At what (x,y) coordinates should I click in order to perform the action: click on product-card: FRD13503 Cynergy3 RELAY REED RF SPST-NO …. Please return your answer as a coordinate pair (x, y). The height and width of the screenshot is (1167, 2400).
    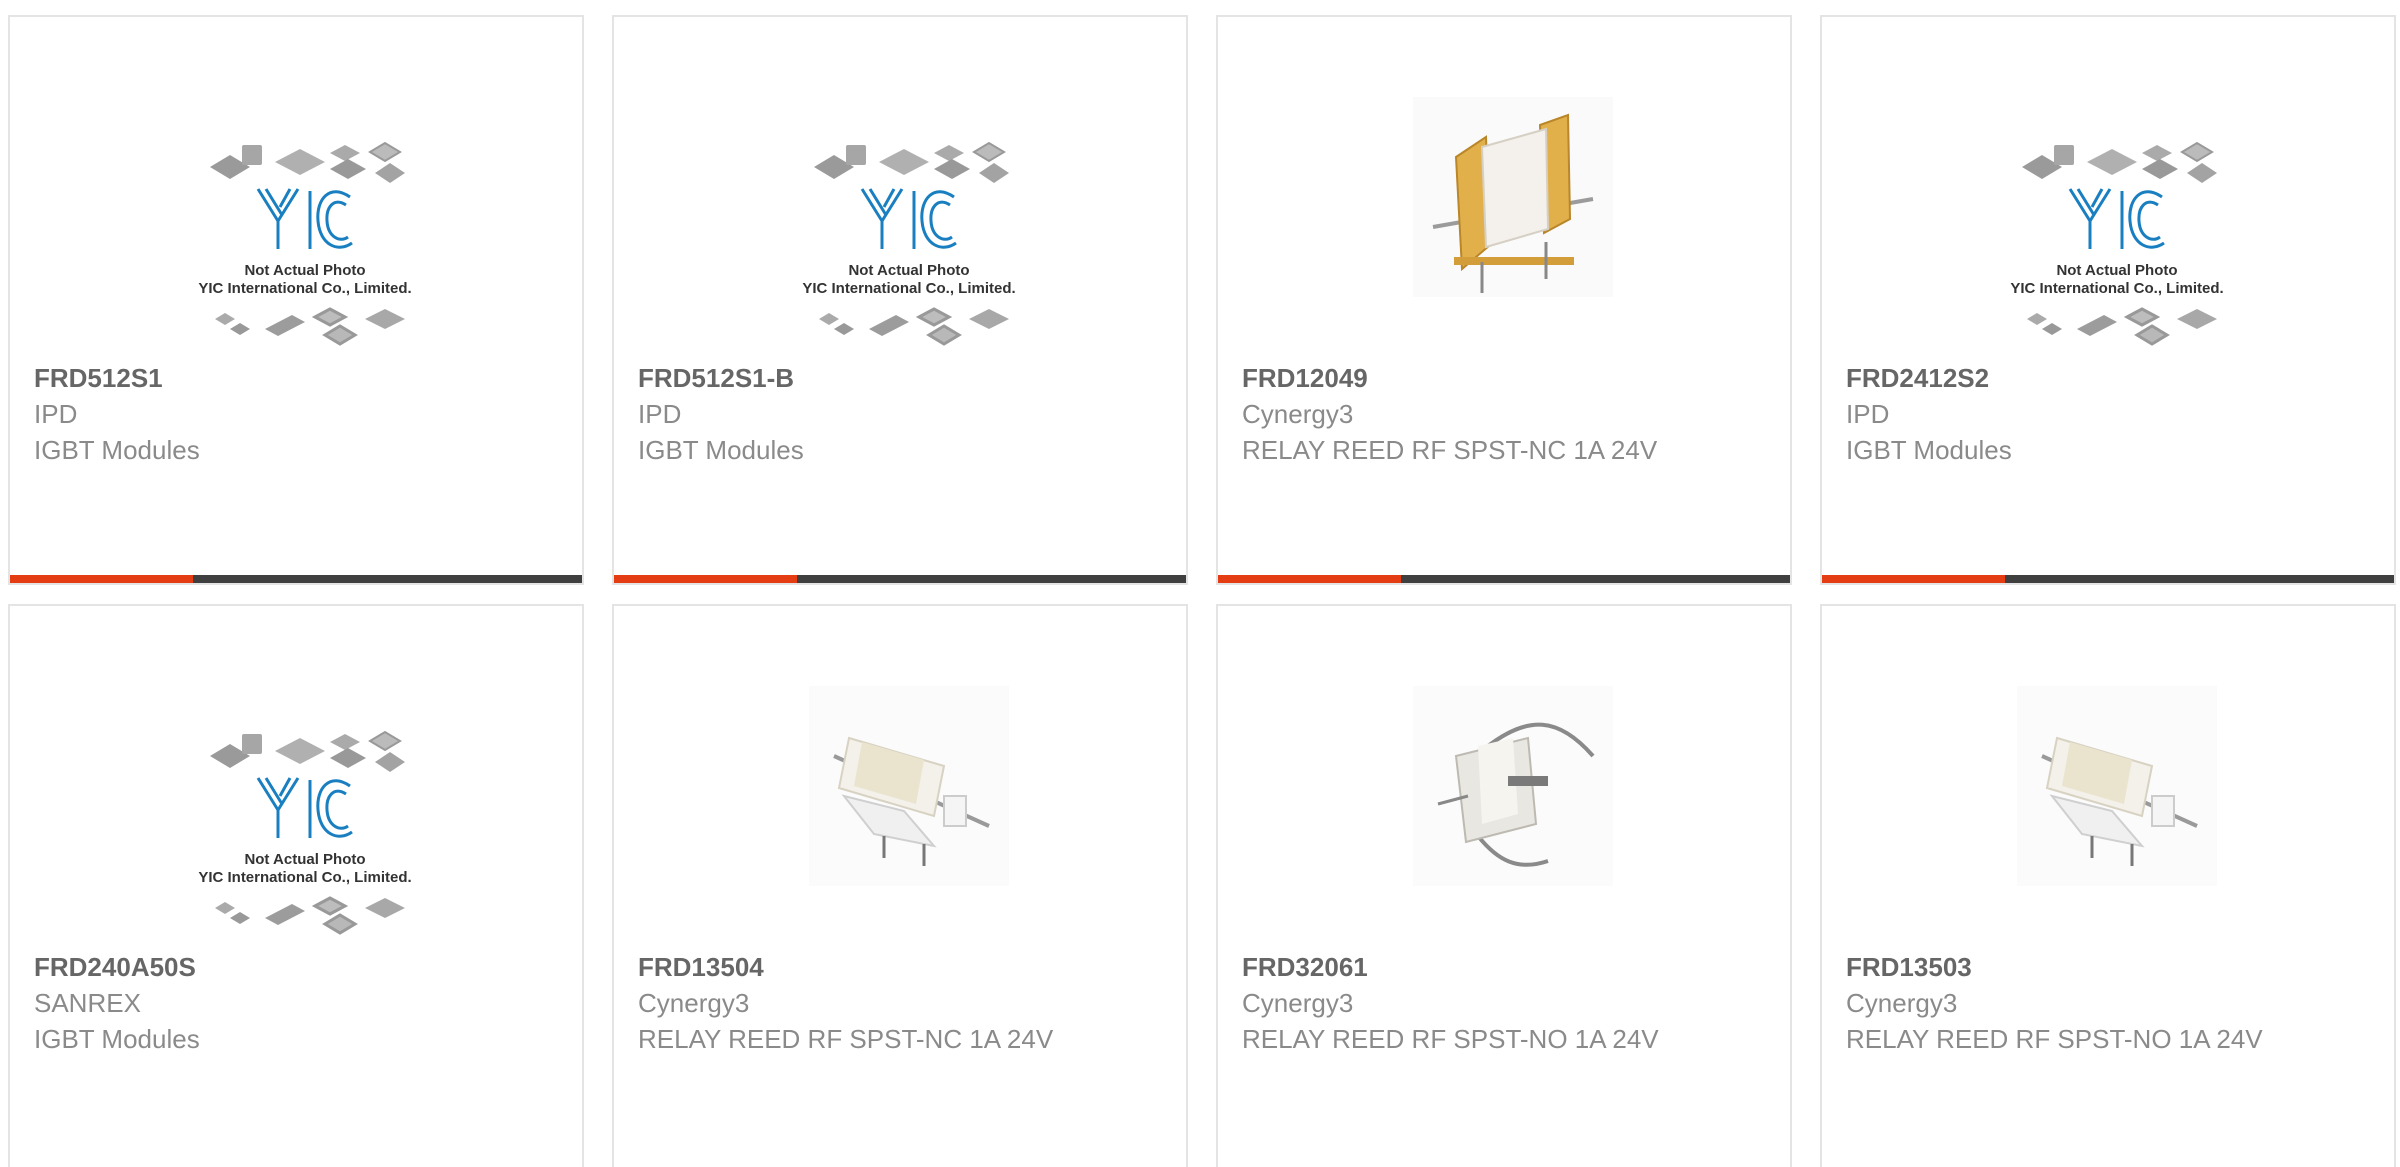
    Looking at the image, I should click on (2108, 885).